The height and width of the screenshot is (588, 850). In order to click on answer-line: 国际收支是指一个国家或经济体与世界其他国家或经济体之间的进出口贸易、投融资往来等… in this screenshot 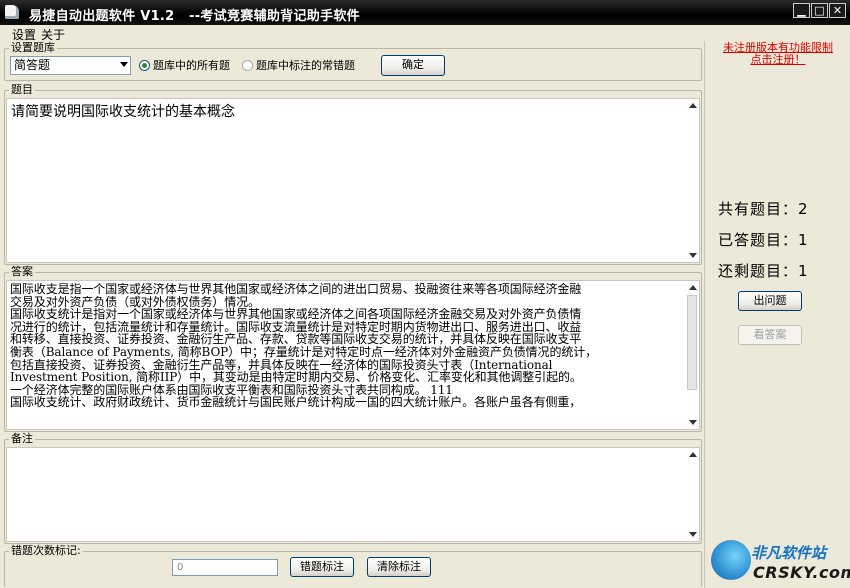, I will do `click(296, 289)`.